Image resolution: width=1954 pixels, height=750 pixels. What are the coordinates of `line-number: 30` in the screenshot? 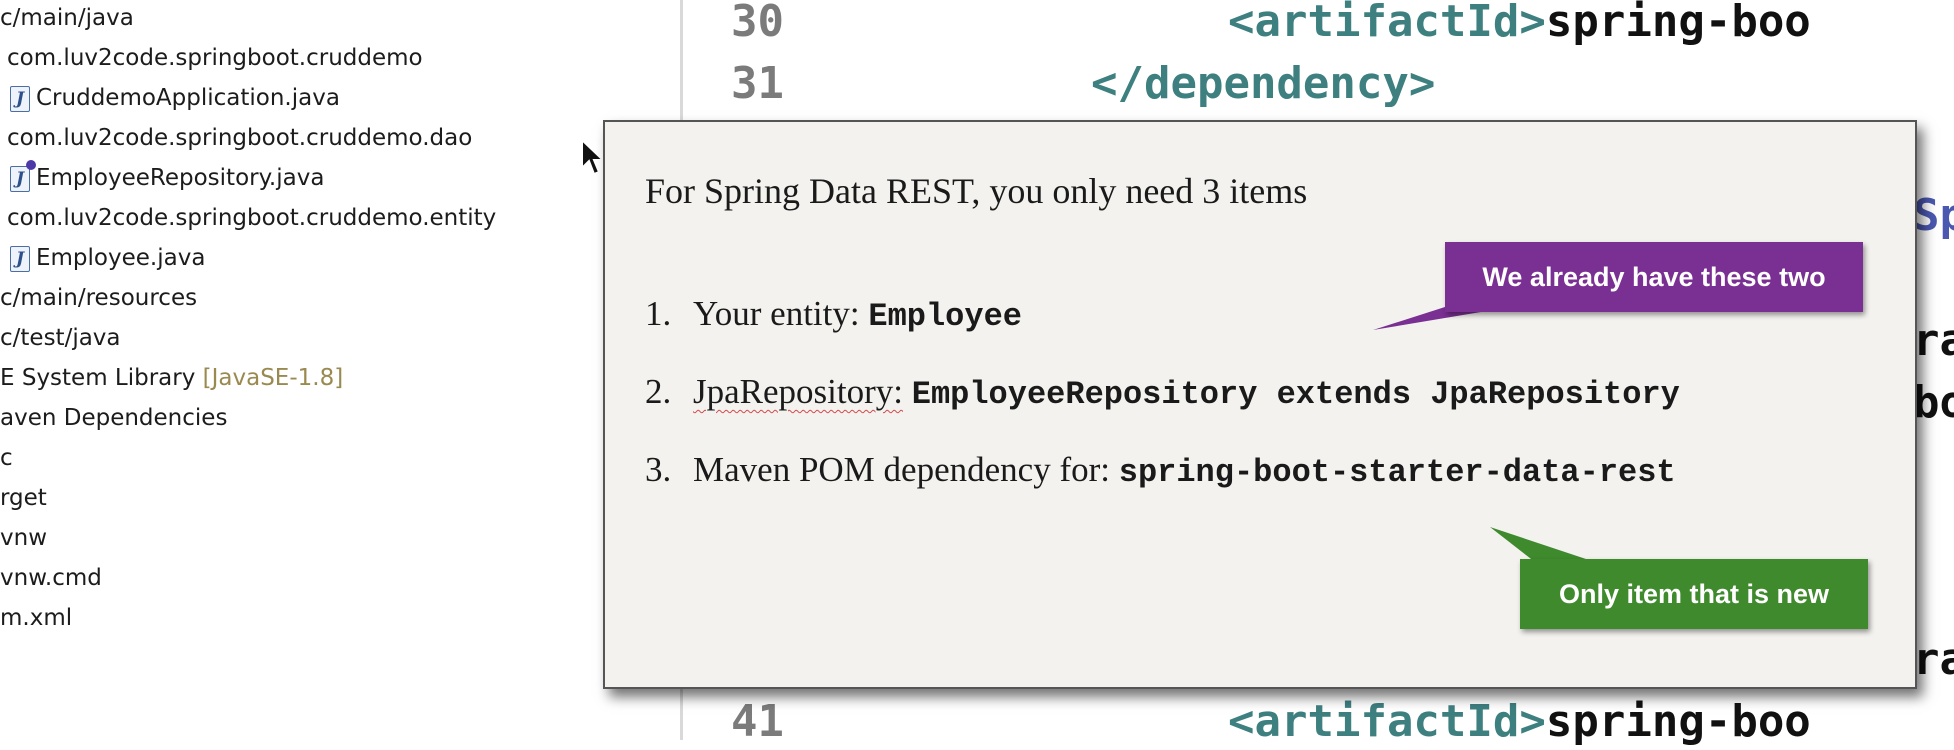 It's located at (757, 23).